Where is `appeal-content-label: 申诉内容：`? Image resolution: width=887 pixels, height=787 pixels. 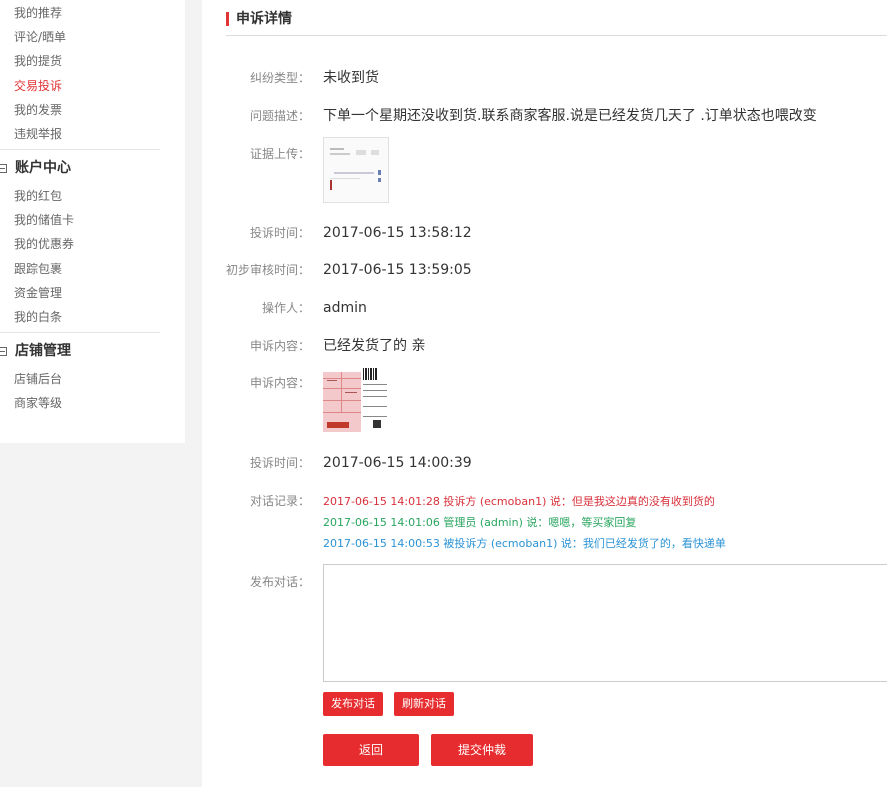 appeal-content-label: 申诉内容： is located at coordinates (279, 346).